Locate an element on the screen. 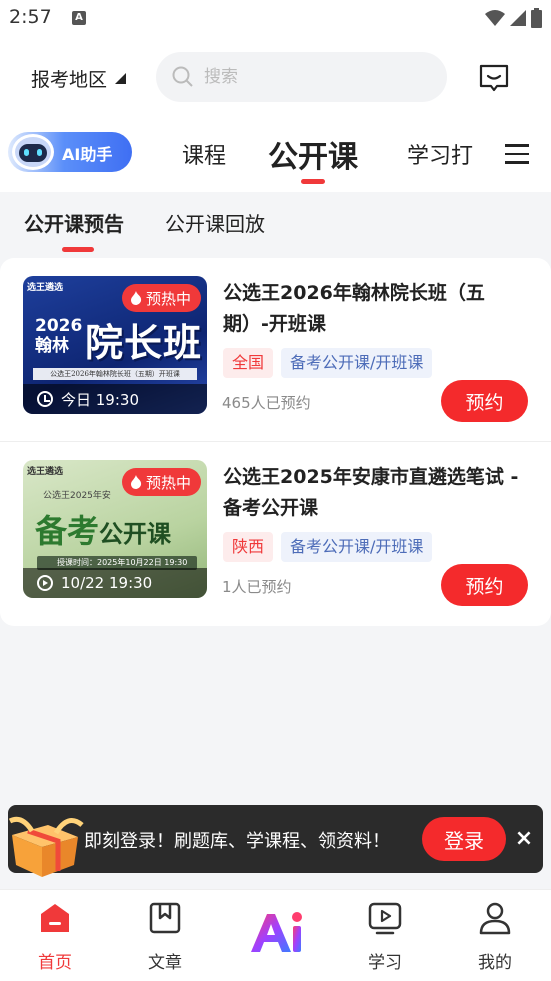 Image resolution: width=551 pixels, height=981 pixels. notification-icon: A is located at coordinates (79, 18).